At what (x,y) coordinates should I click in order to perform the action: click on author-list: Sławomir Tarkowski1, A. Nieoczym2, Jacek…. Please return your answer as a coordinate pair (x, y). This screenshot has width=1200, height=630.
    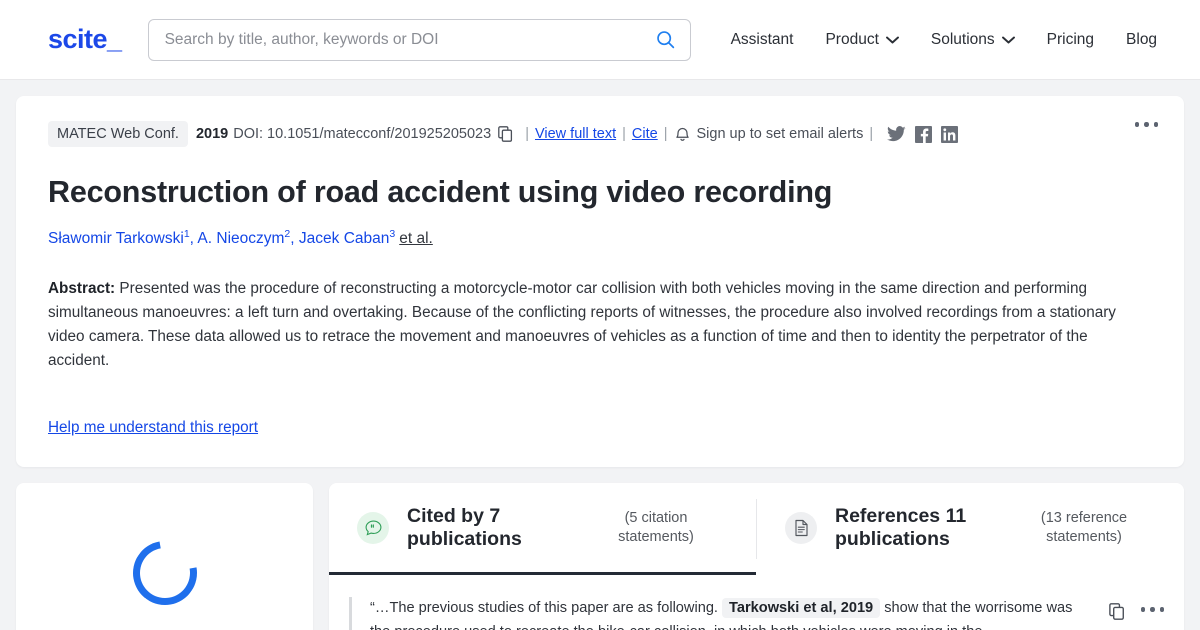
    Looking at the image, I should click on (600, 238).